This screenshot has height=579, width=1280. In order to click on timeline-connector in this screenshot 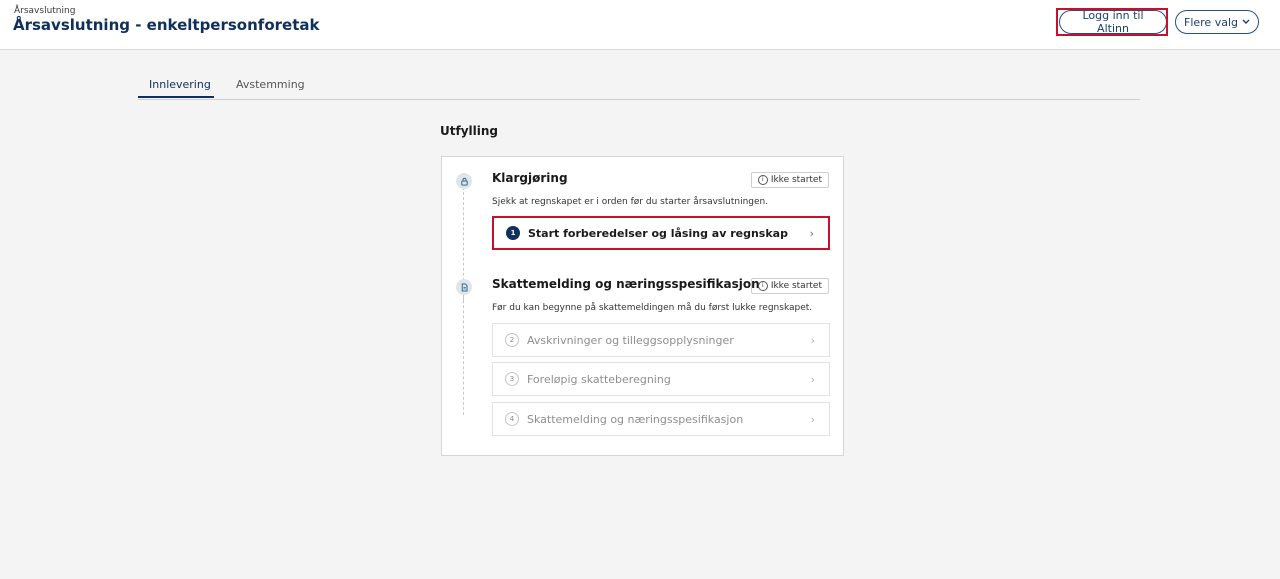, I will do `click(463, 355)`.